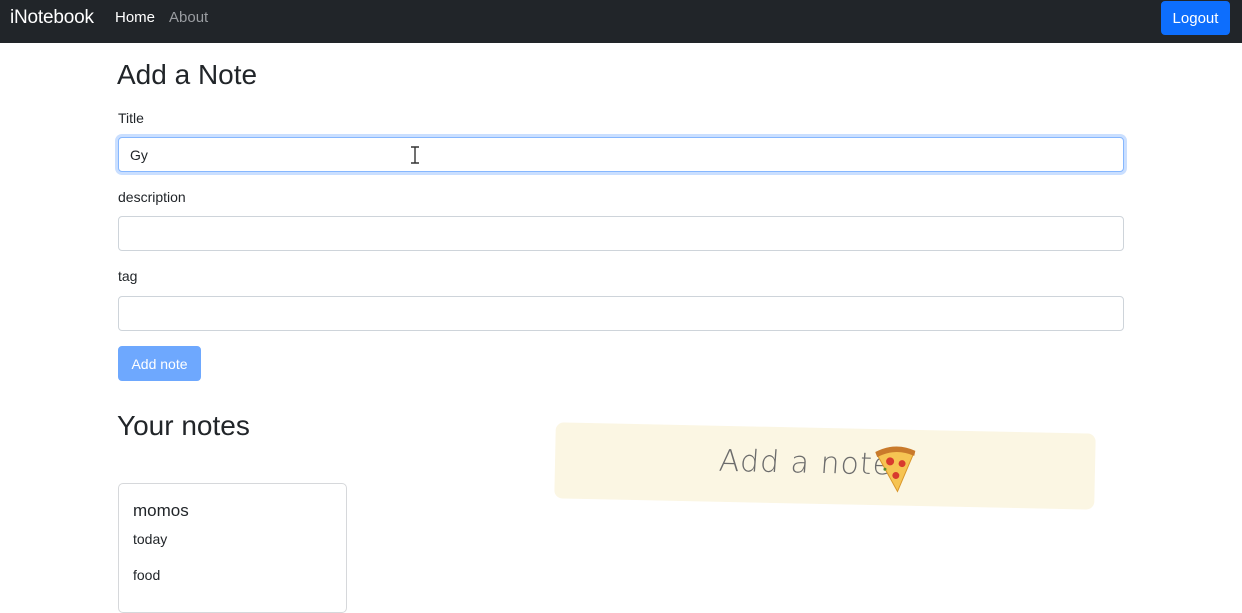 The height and width of the screenshot is (613, 1242). Describe the element at coordinates (188, 17) in the screenshot. I see `nav-link-about: About` at that location.